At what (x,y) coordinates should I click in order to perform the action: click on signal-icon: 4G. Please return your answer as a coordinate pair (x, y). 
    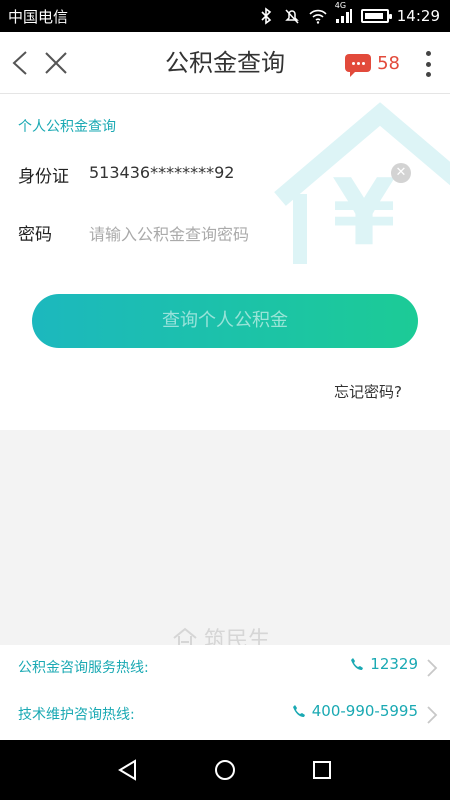
    Looking at the image, I should click on (344, 12).